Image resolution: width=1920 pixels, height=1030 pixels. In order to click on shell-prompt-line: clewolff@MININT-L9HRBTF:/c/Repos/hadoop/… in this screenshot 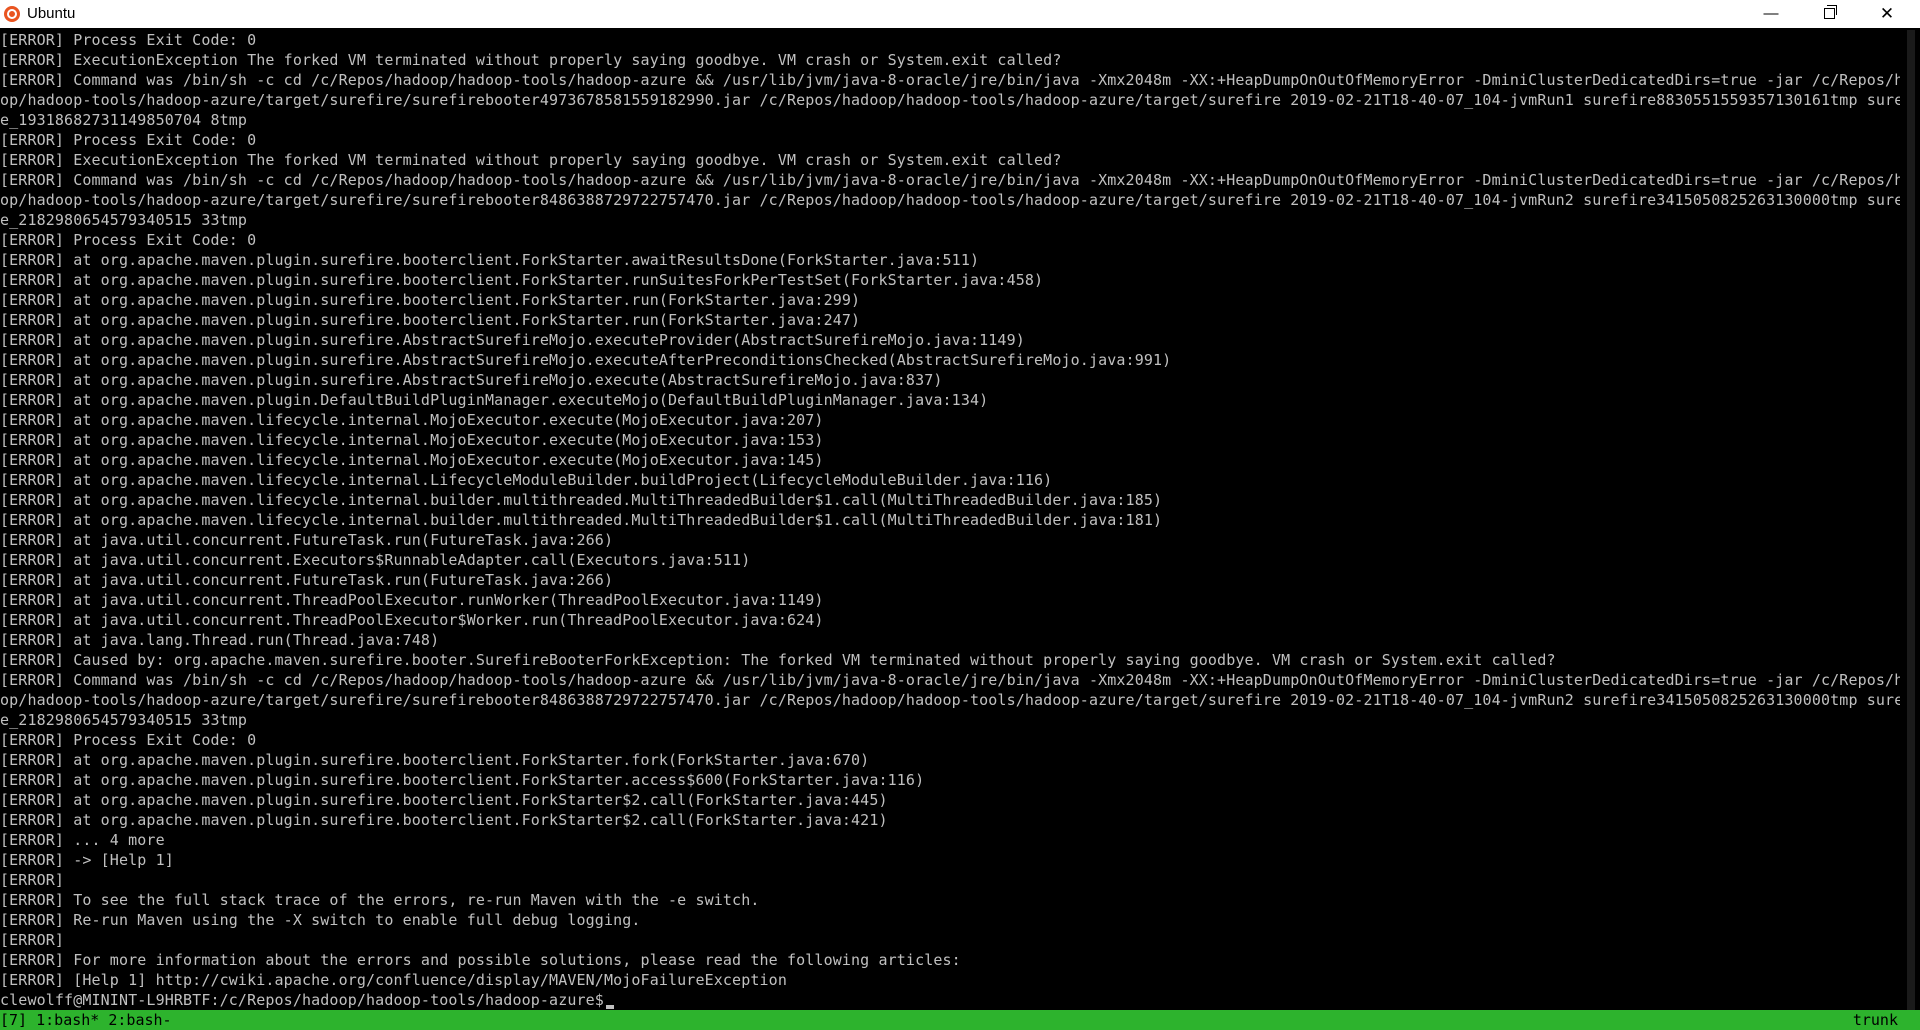, I will do `click(950, 1000)`.